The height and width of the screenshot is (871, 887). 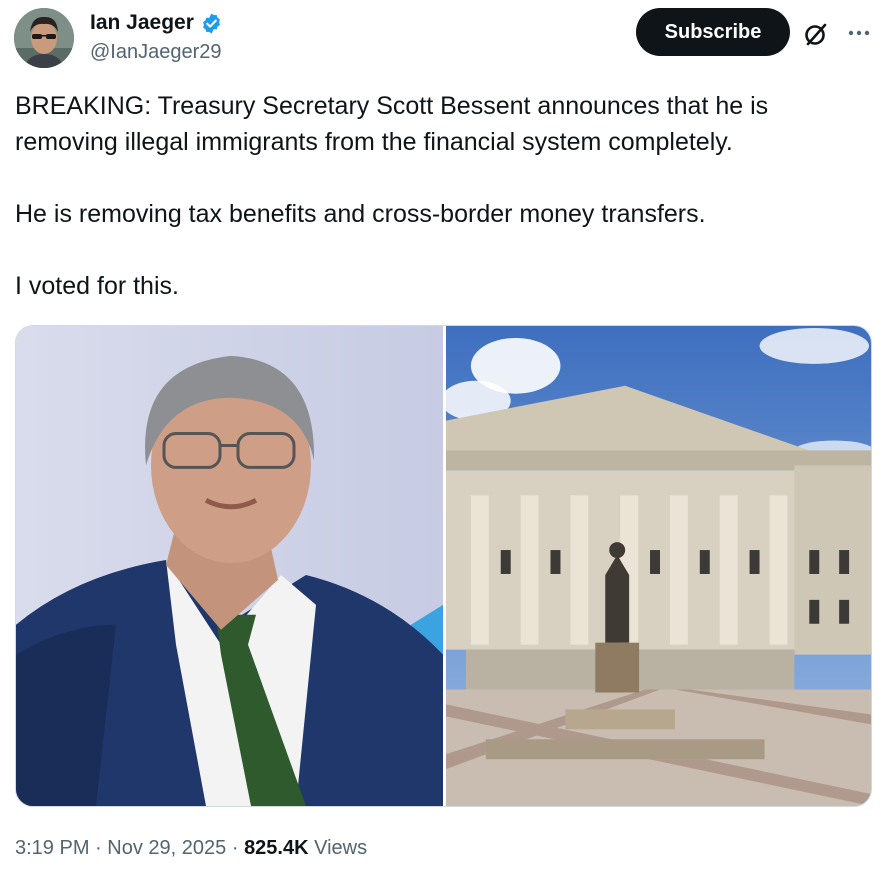 I want to click on tweet-time: 3:19 PM, so click(x=52, y=848).